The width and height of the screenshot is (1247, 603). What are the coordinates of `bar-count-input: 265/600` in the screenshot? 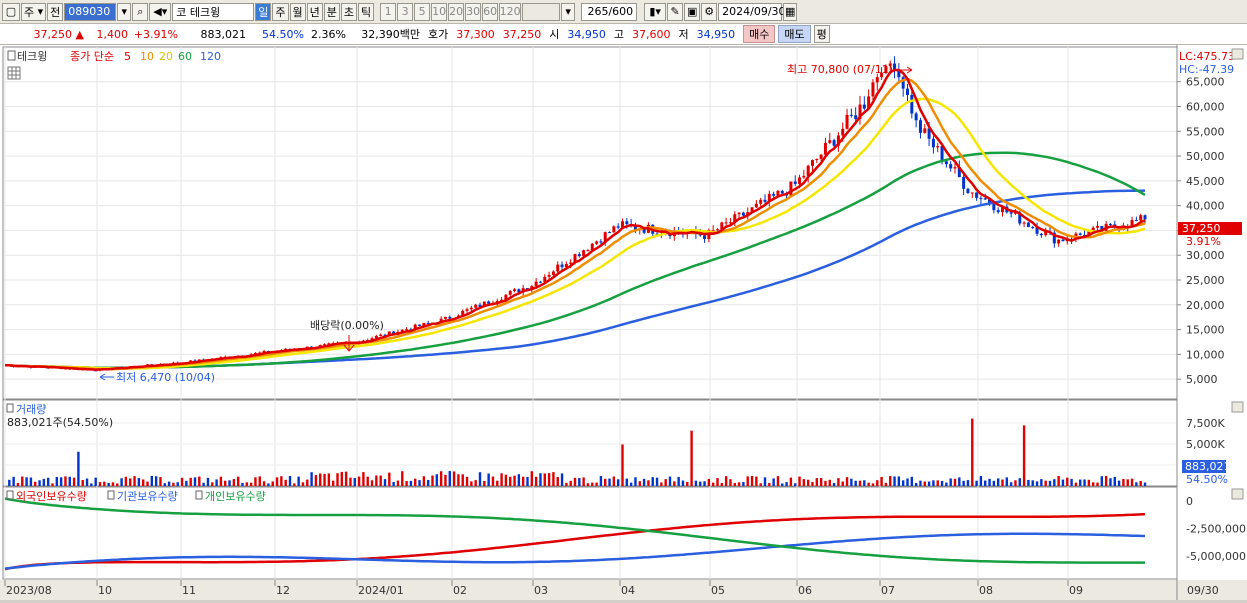 It's located at (609, 11).